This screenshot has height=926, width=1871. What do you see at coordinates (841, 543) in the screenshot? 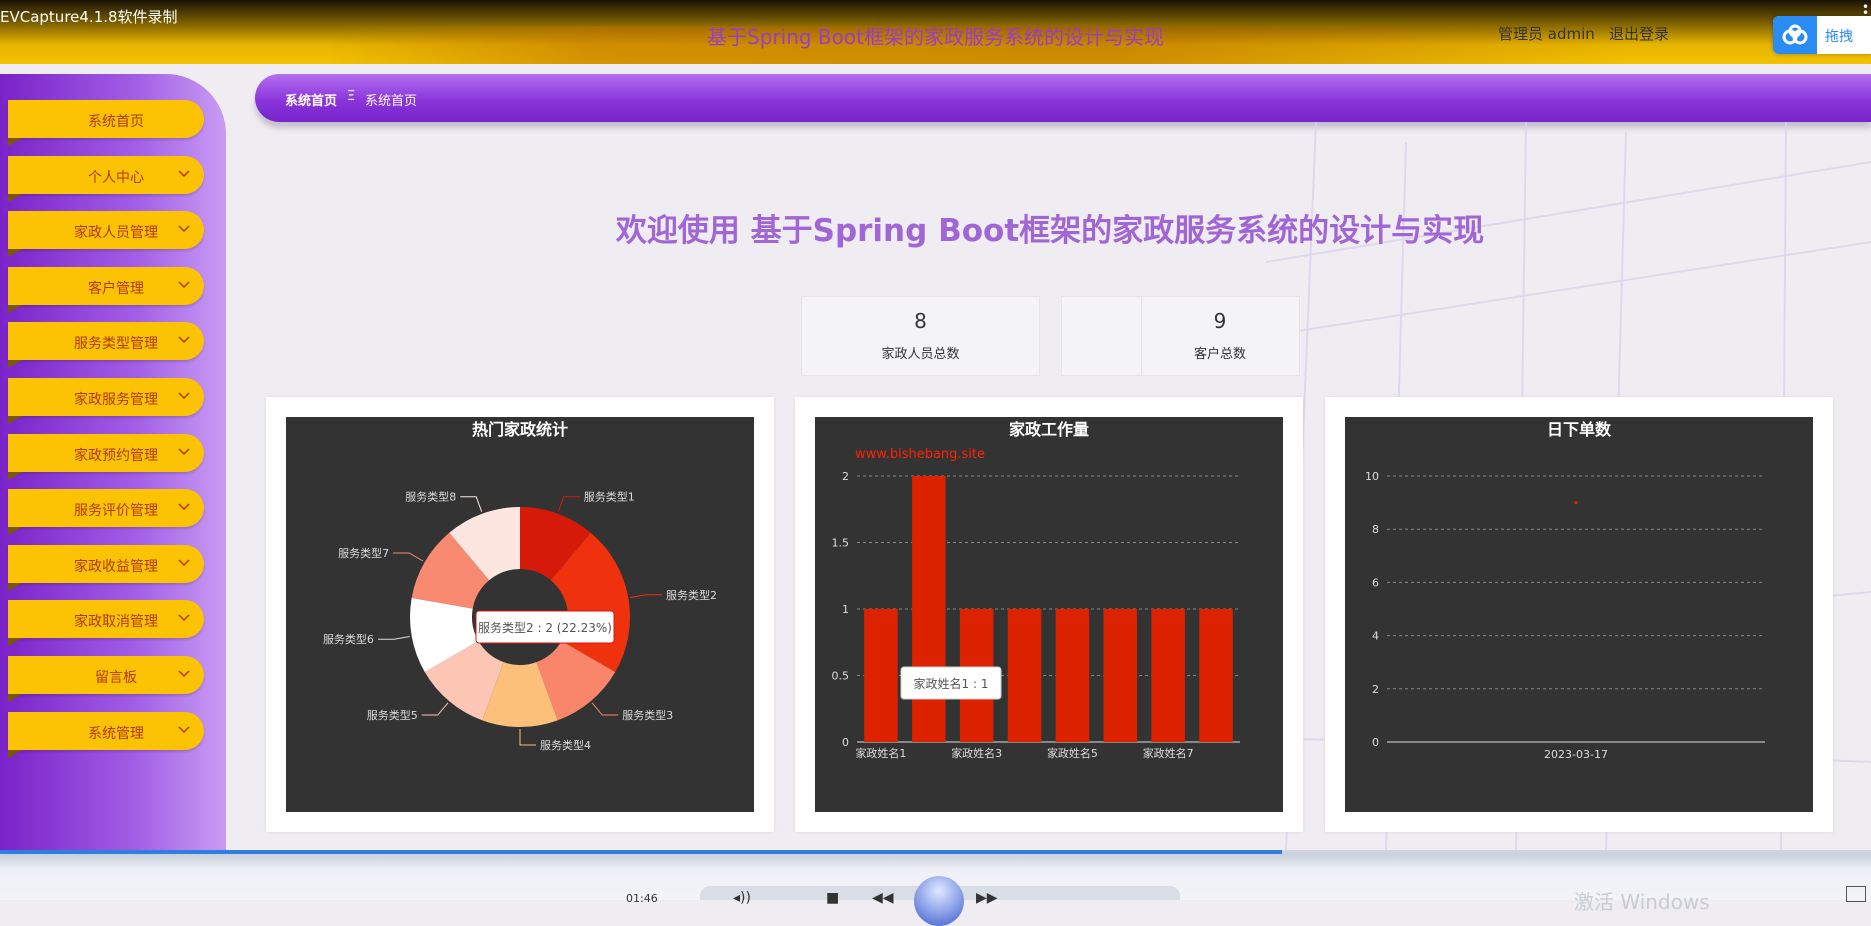
I see `y-tick-label: 1.5` at bounding box center [841, 543].